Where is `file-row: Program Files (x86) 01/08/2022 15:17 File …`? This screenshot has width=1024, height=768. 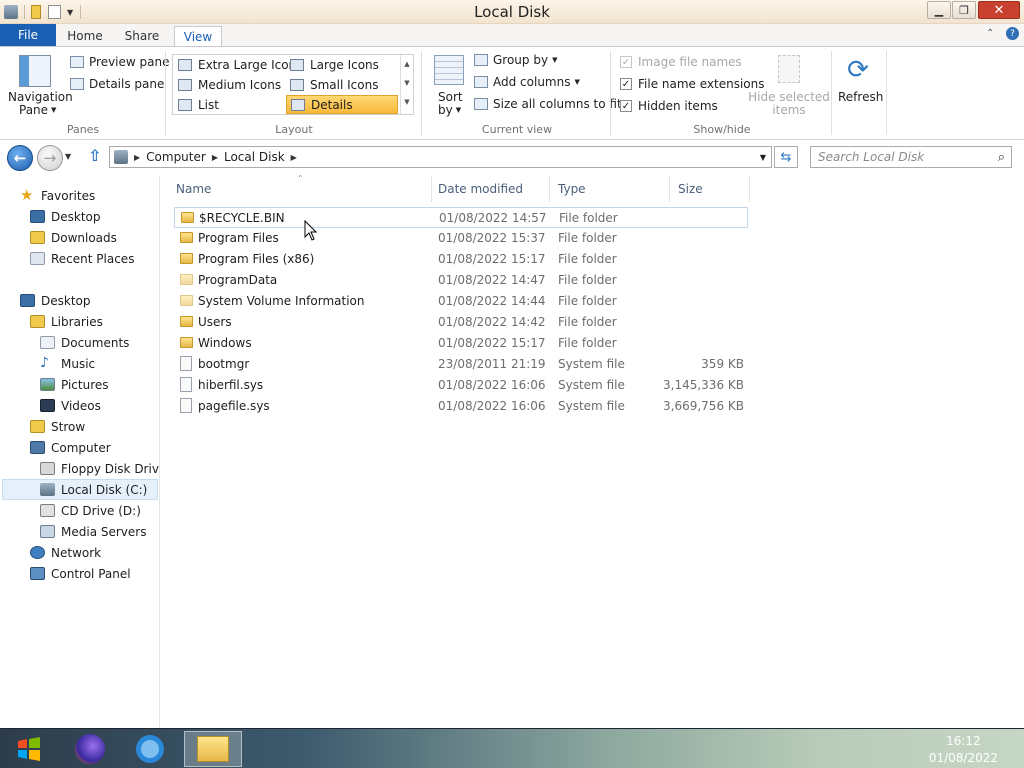
file-row: Program Files (x86) 01/08/2022 15:17 File … is located at coordinates (461, 259).